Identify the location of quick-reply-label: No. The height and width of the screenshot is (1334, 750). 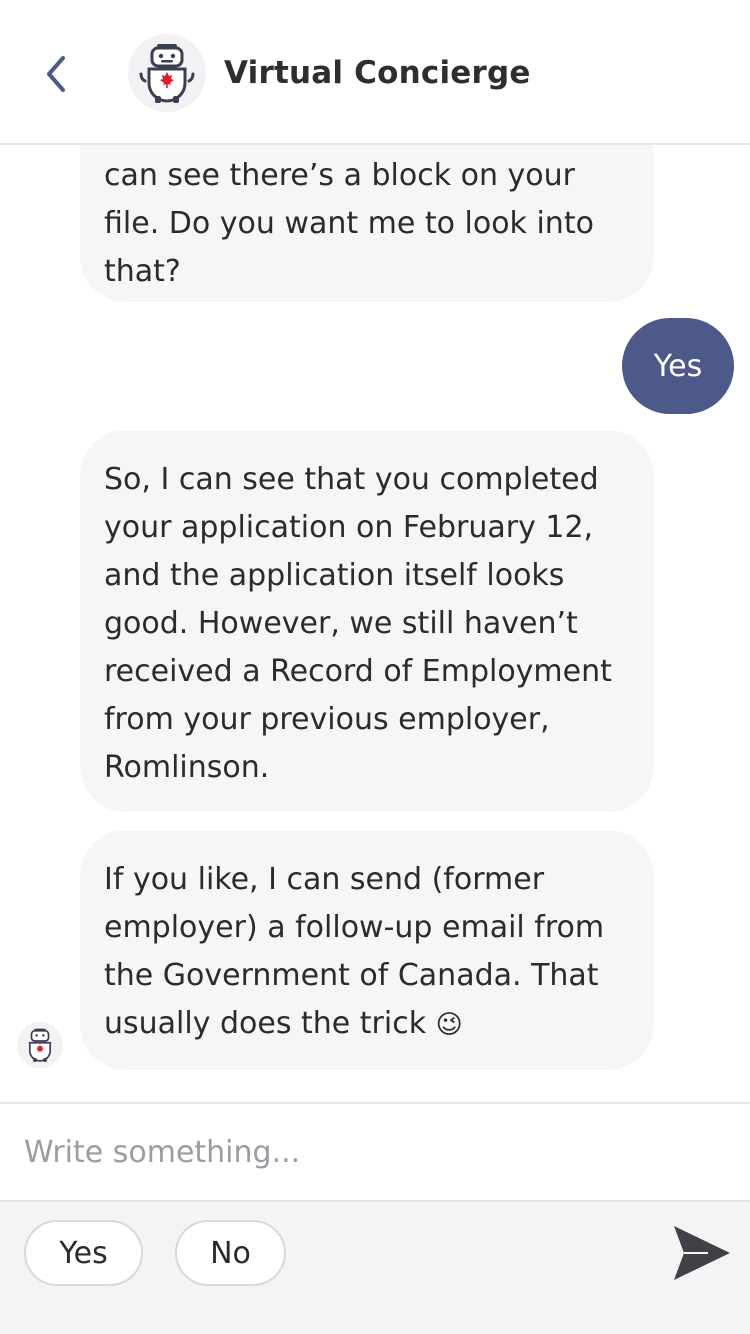
(230, 1253).